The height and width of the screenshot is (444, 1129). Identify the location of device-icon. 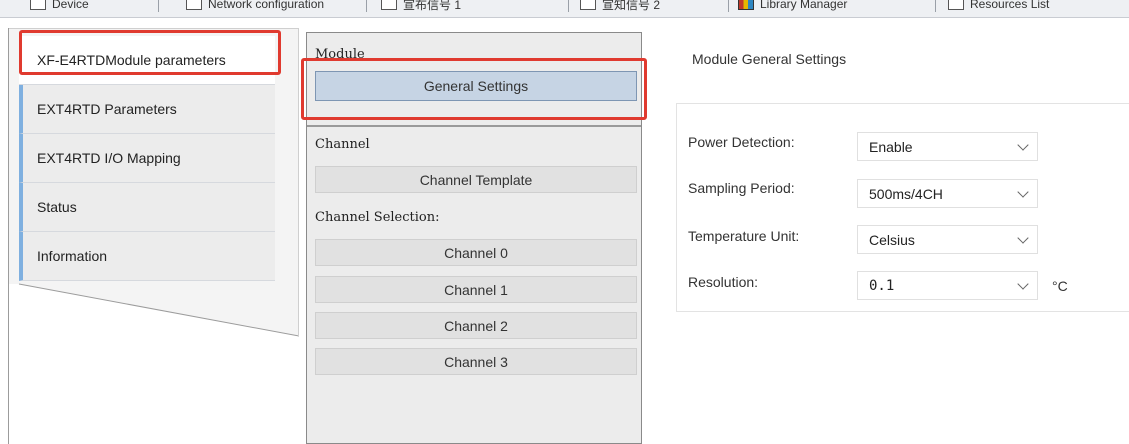
(38, 5).